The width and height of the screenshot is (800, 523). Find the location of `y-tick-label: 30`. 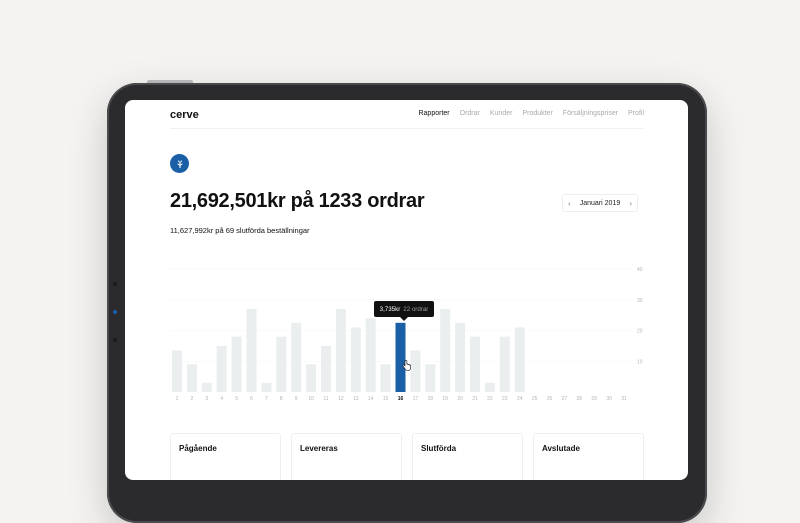

y-tick-label: 30 is located at coordinates (640, 301).